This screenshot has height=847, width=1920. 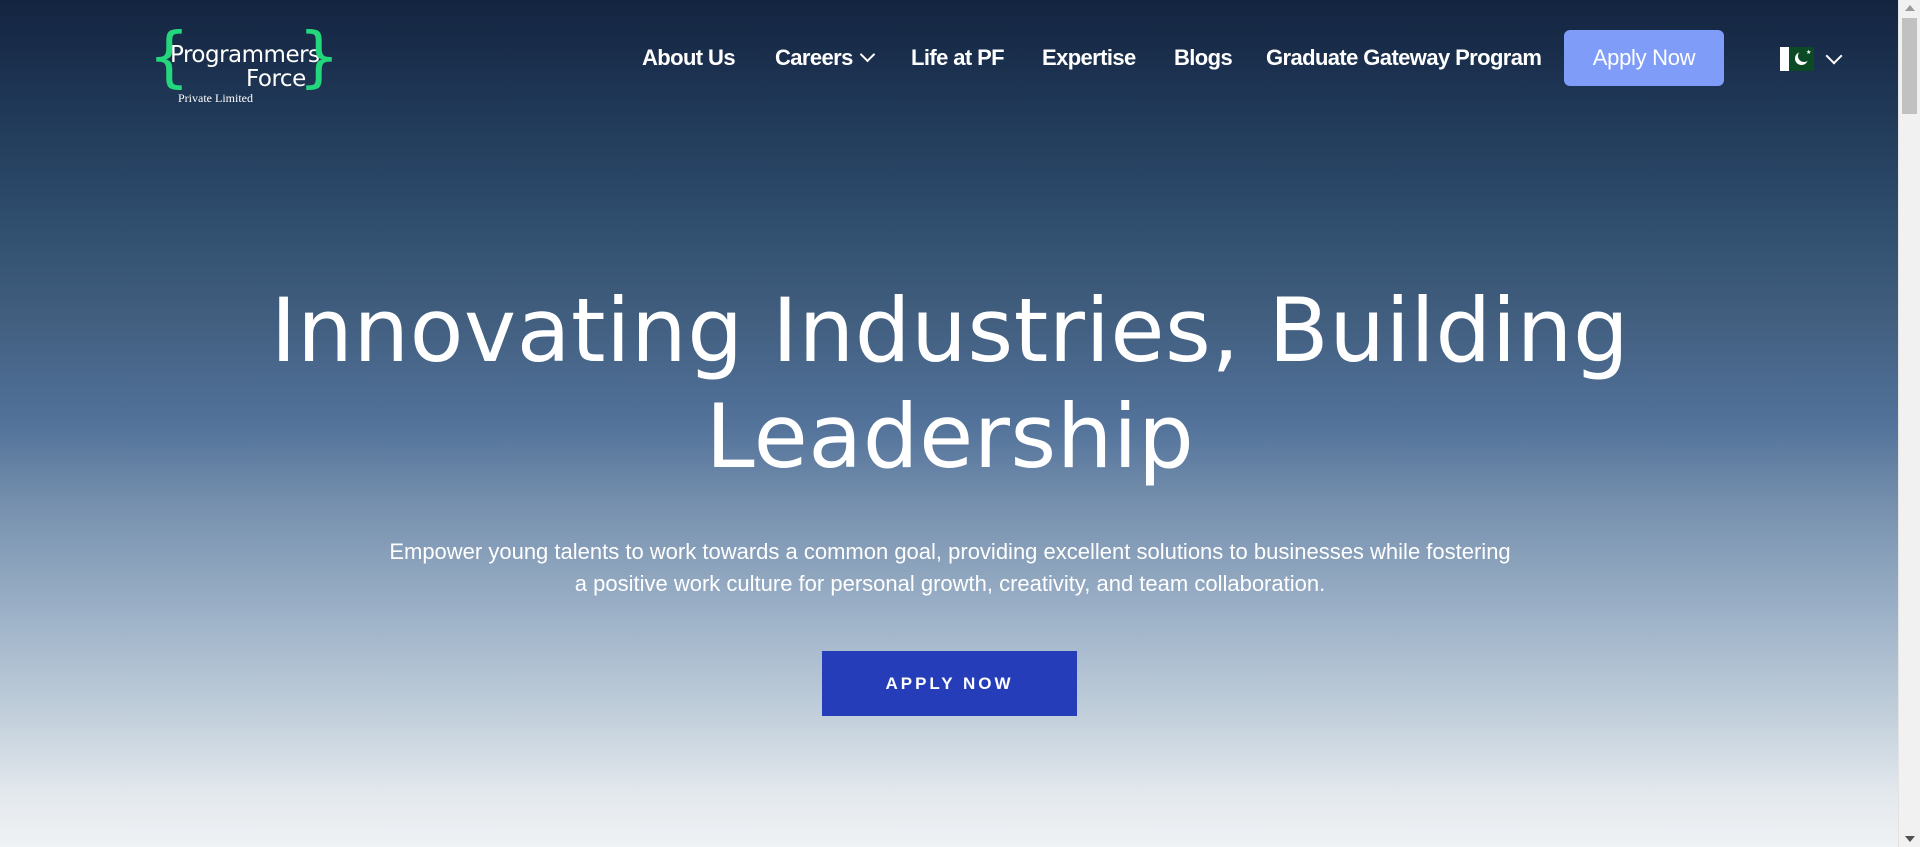 I want to click on pakistan-flag-icon: ★, so click(x=1797, y=59).